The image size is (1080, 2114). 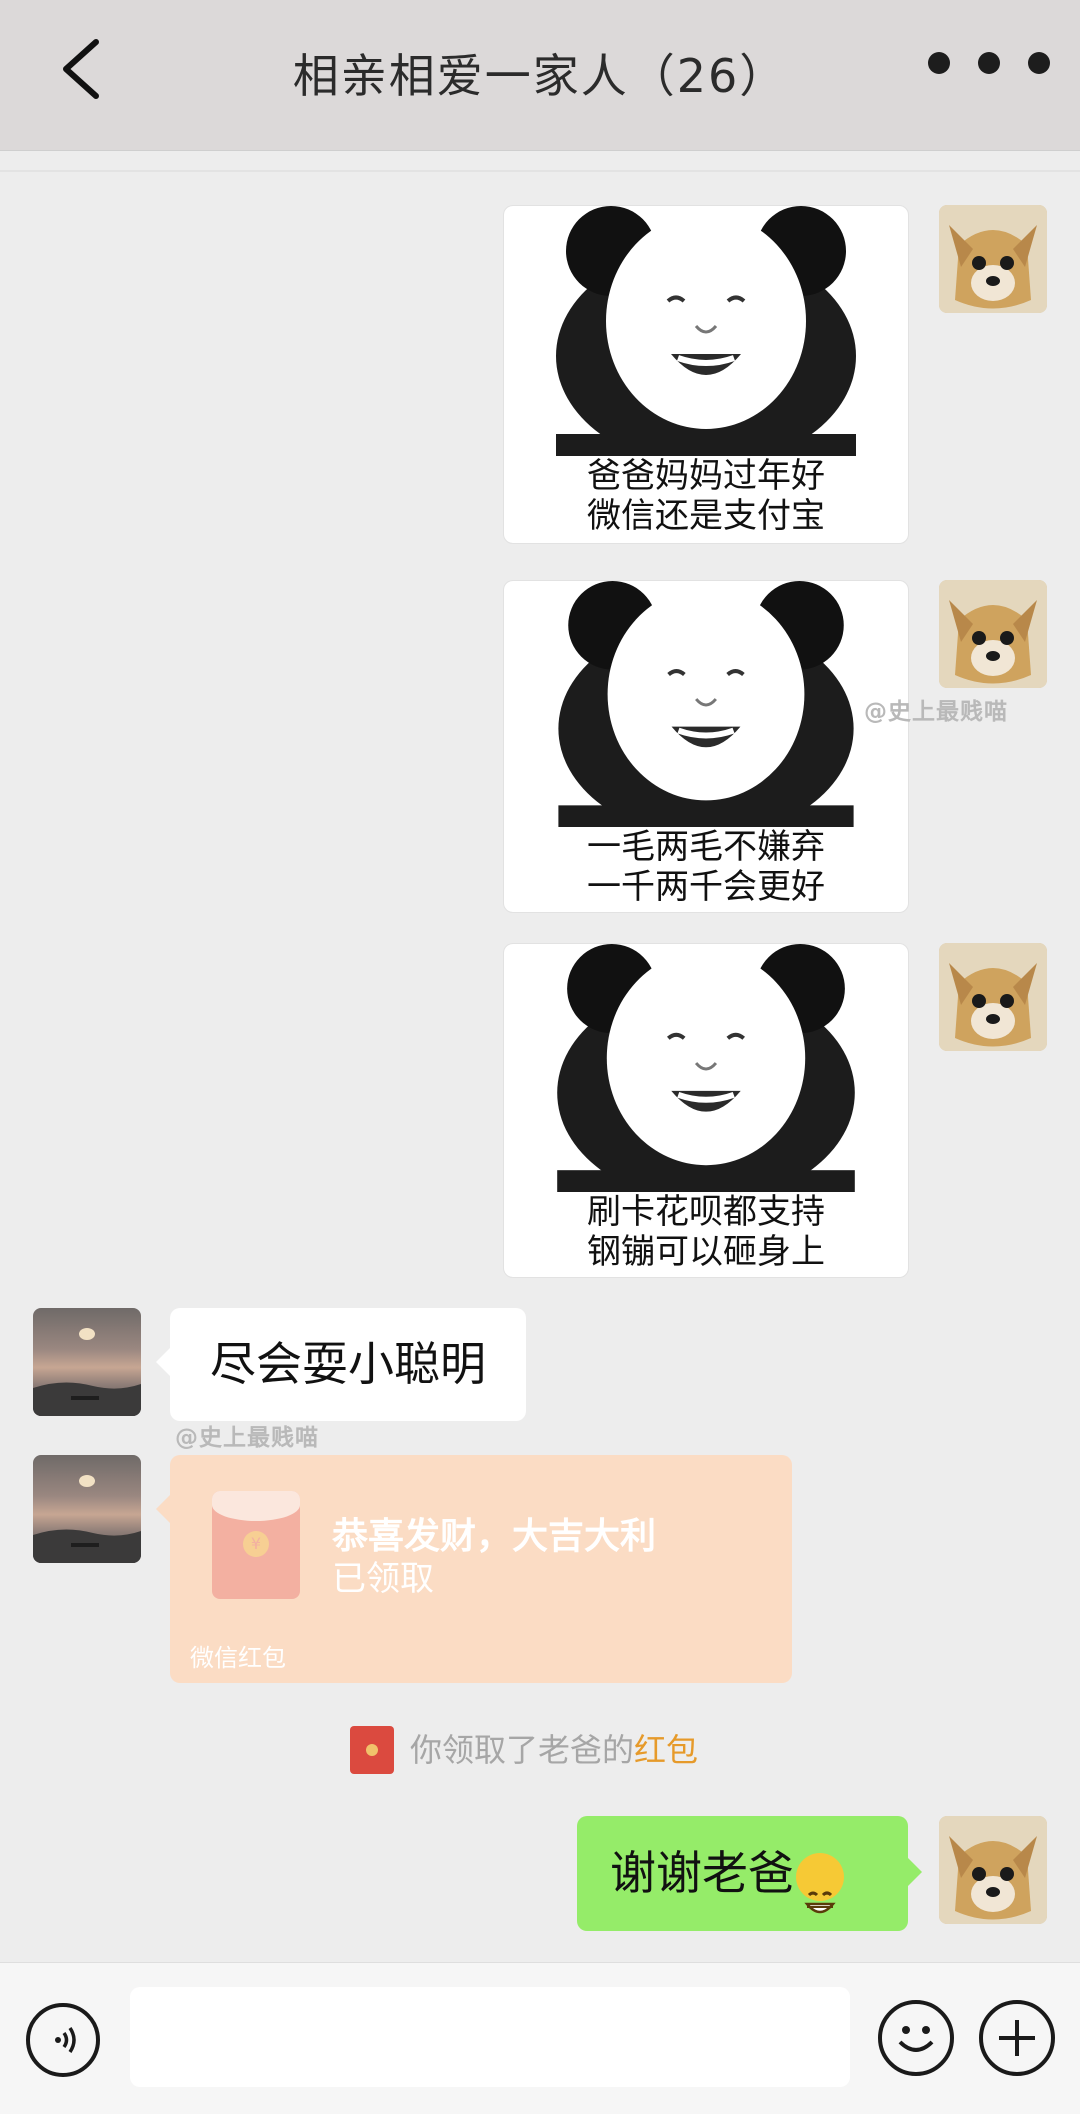 What do you see at coordinates (666, 1750) in the screenshot?
I see `red-packet-link: 红包` at bounding box center [666, 1750].